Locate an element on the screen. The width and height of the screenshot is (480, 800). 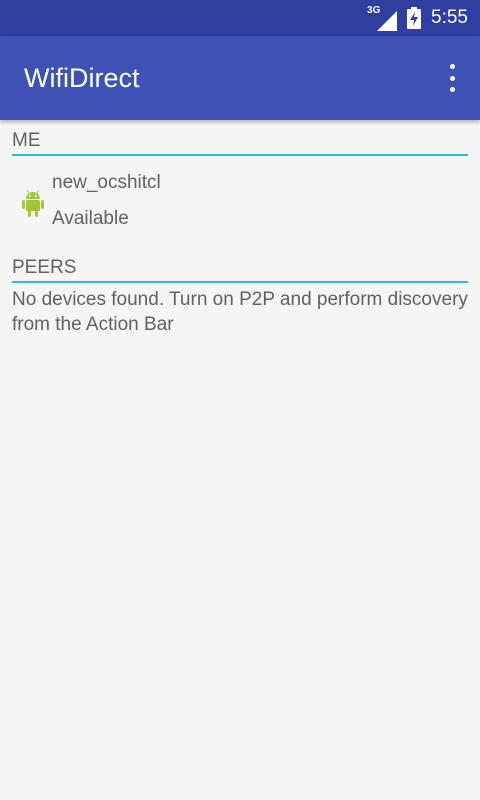
peers-section-header: PEERS is located at coordinates (240, 270).